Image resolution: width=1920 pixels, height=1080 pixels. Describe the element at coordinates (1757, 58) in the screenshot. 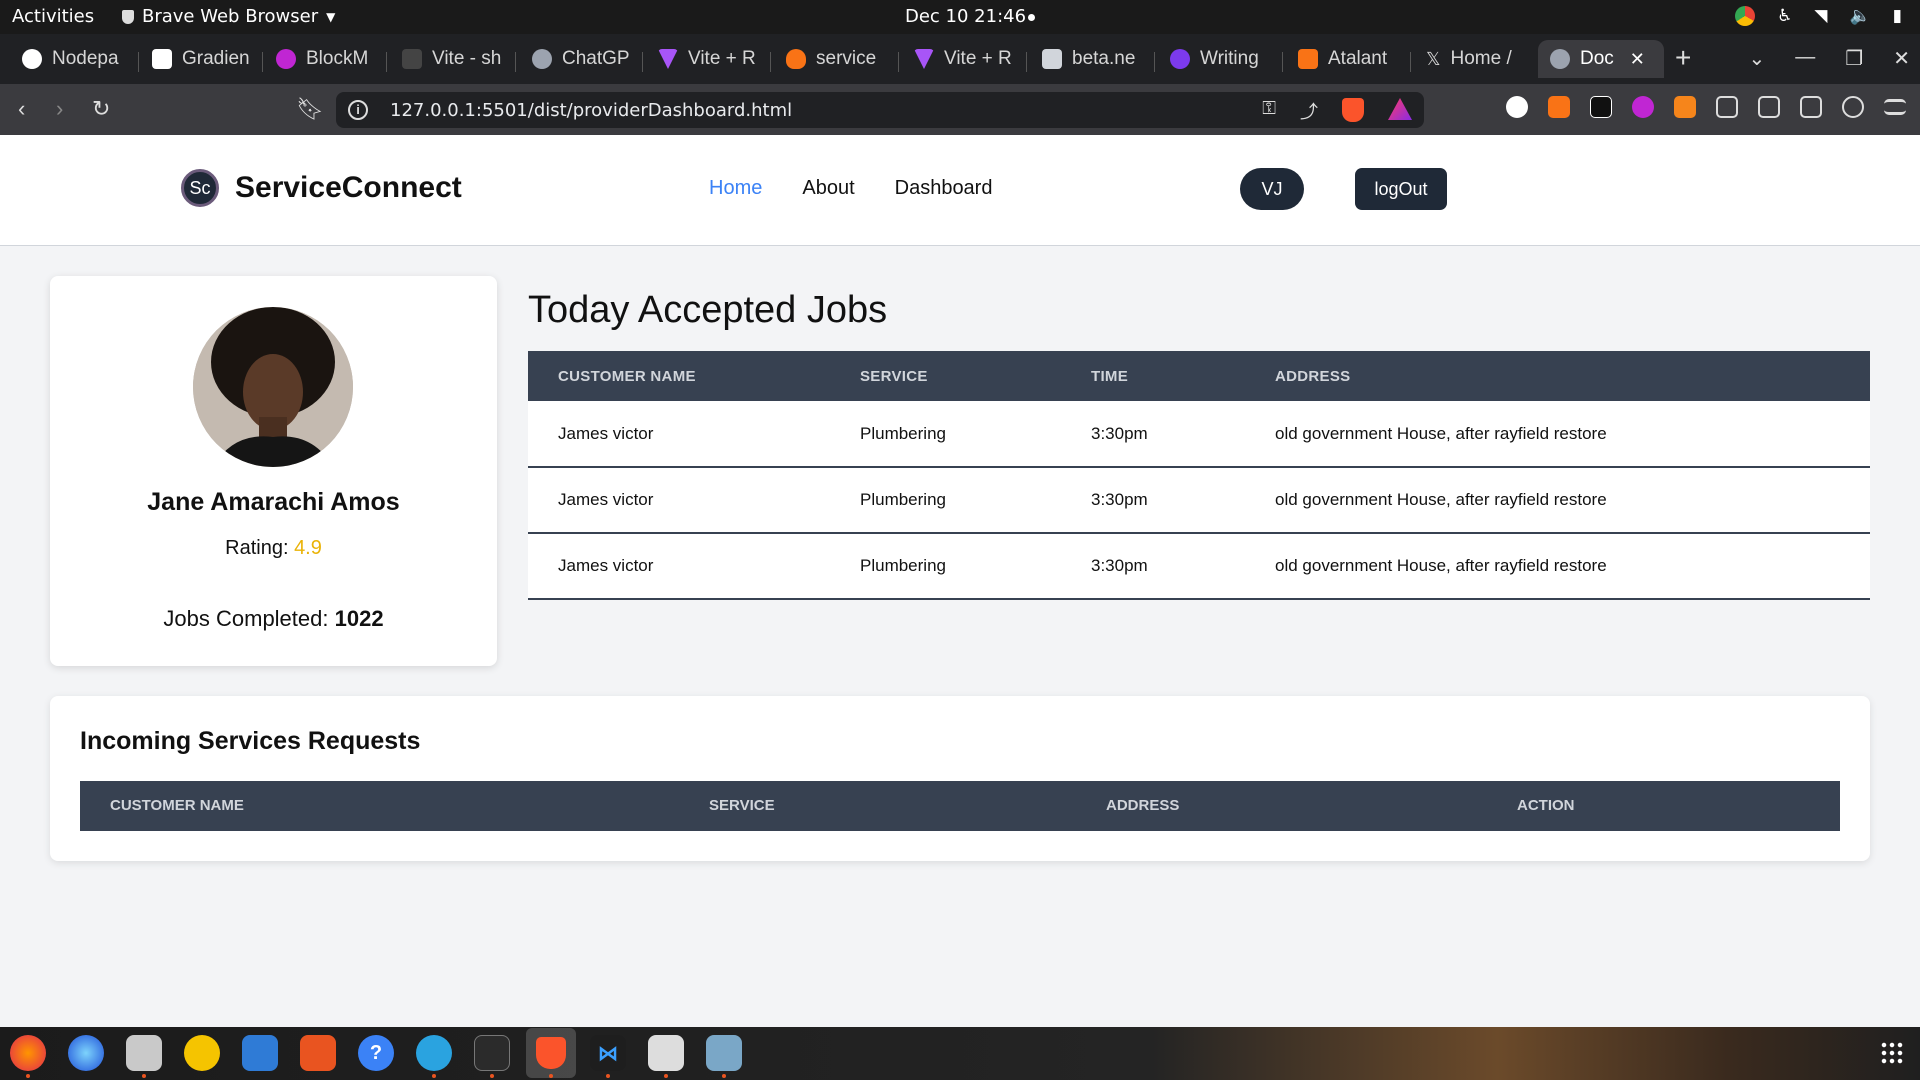

I see `tab-search-chevron-icon: ⌄` at that location.